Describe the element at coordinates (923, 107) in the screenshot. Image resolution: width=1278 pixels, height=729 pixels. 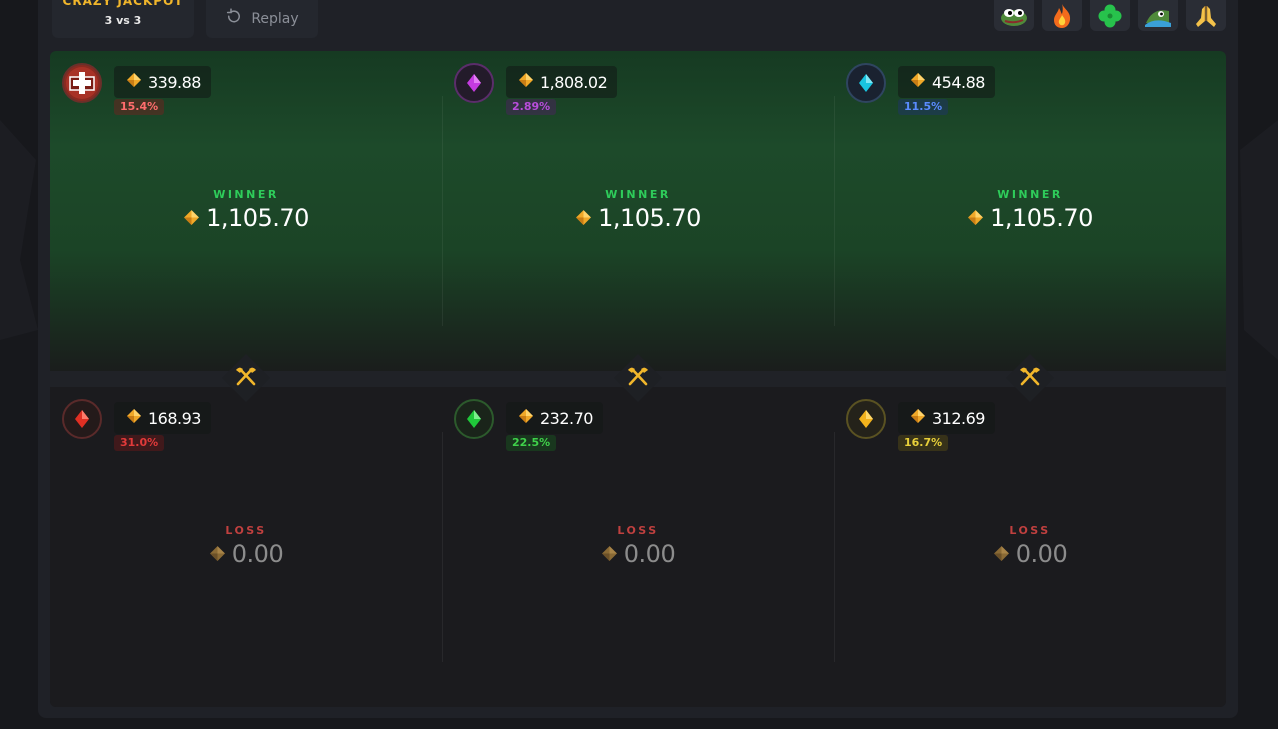
I see `win-chance-badge: 11.5%` at that location.